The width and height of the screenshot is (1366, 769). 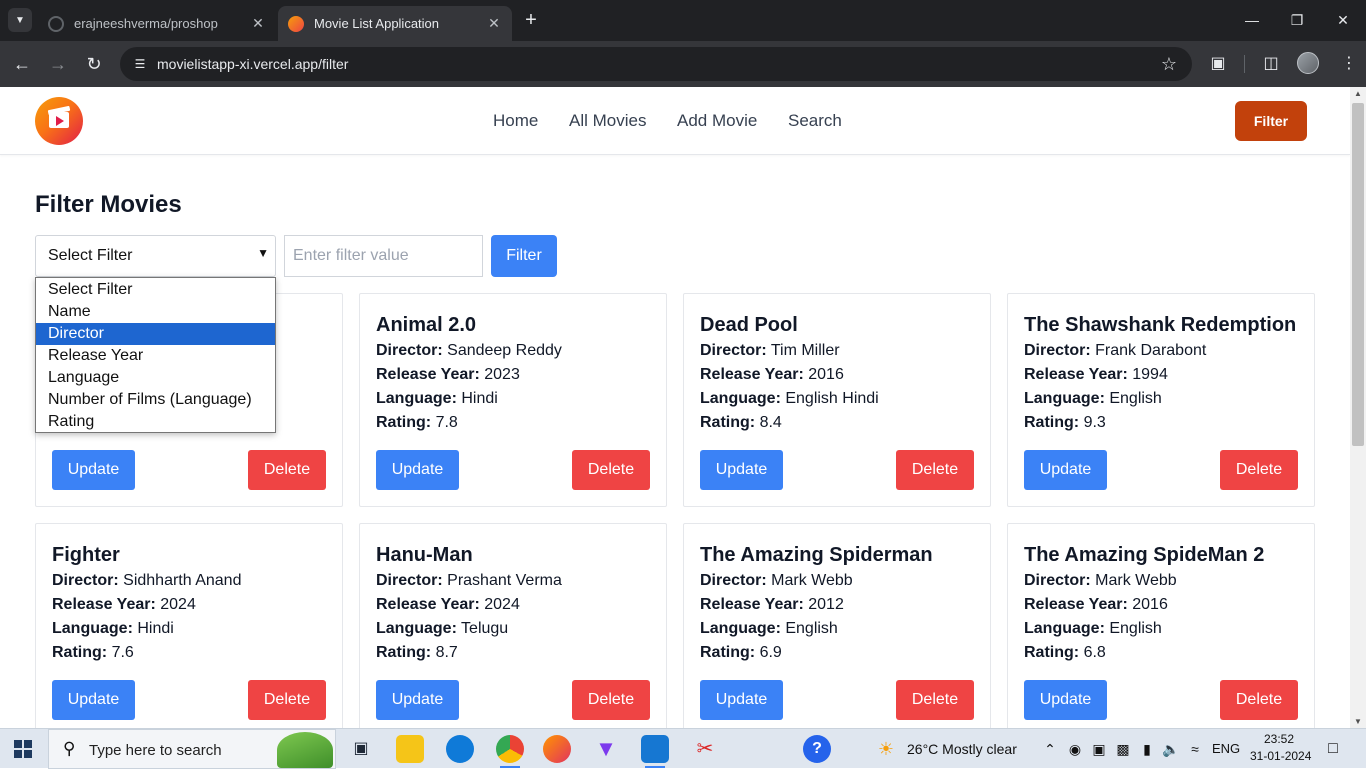 What do you see at coordinates (23, 749) in the screenshot?
I see `windows-start-icon` at bounding box center [23, 749].